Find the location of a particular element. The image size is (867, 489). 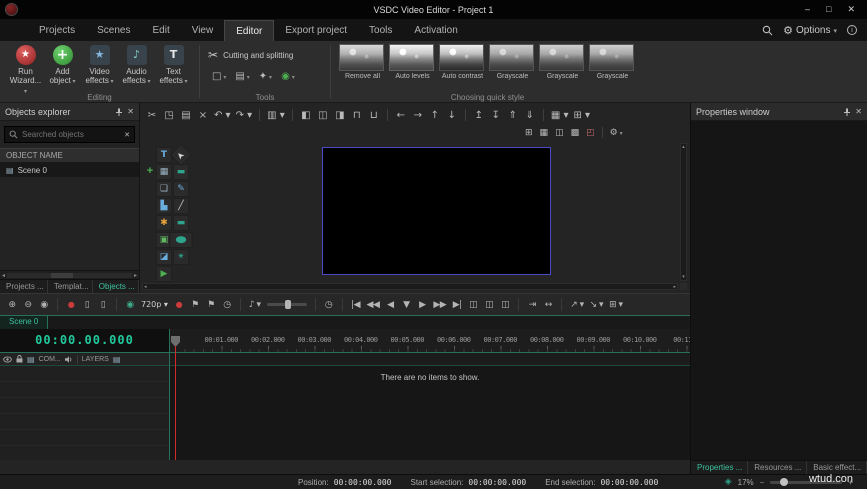

clip-icon is located at coordinates (31, 359).